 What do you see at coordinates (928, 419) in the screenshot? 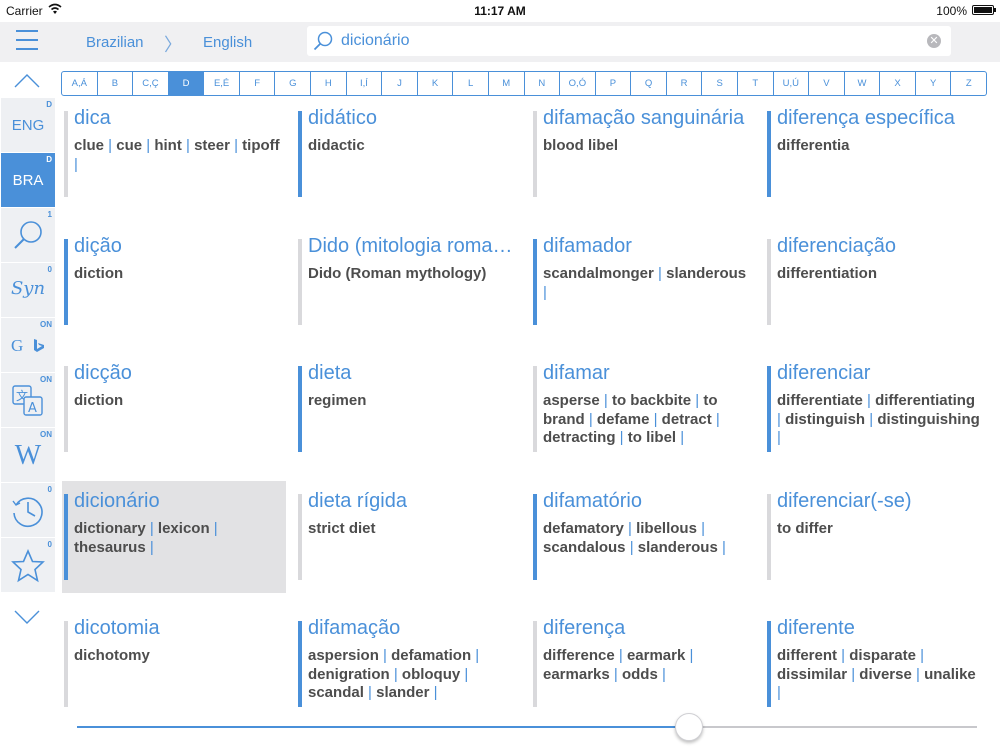
I see `translation-term: distinguishing` at bounding box center [928, 419].